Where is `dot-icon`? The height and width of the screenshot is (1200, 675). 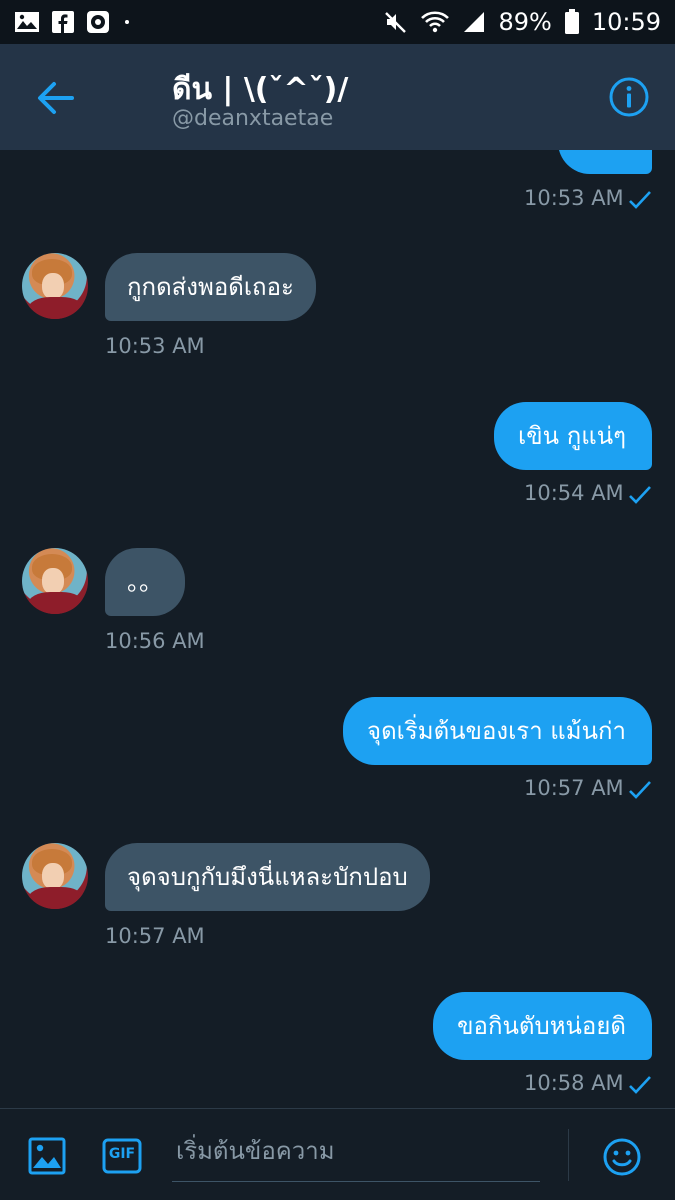 dot-icon is located at coordinates (127, 22).